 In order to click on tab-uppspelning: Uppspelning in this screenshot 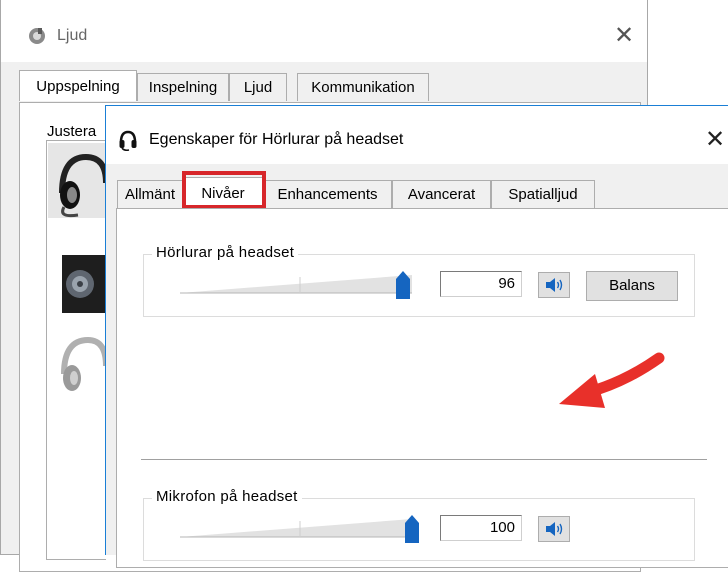, I will do `click(78, 85)`.